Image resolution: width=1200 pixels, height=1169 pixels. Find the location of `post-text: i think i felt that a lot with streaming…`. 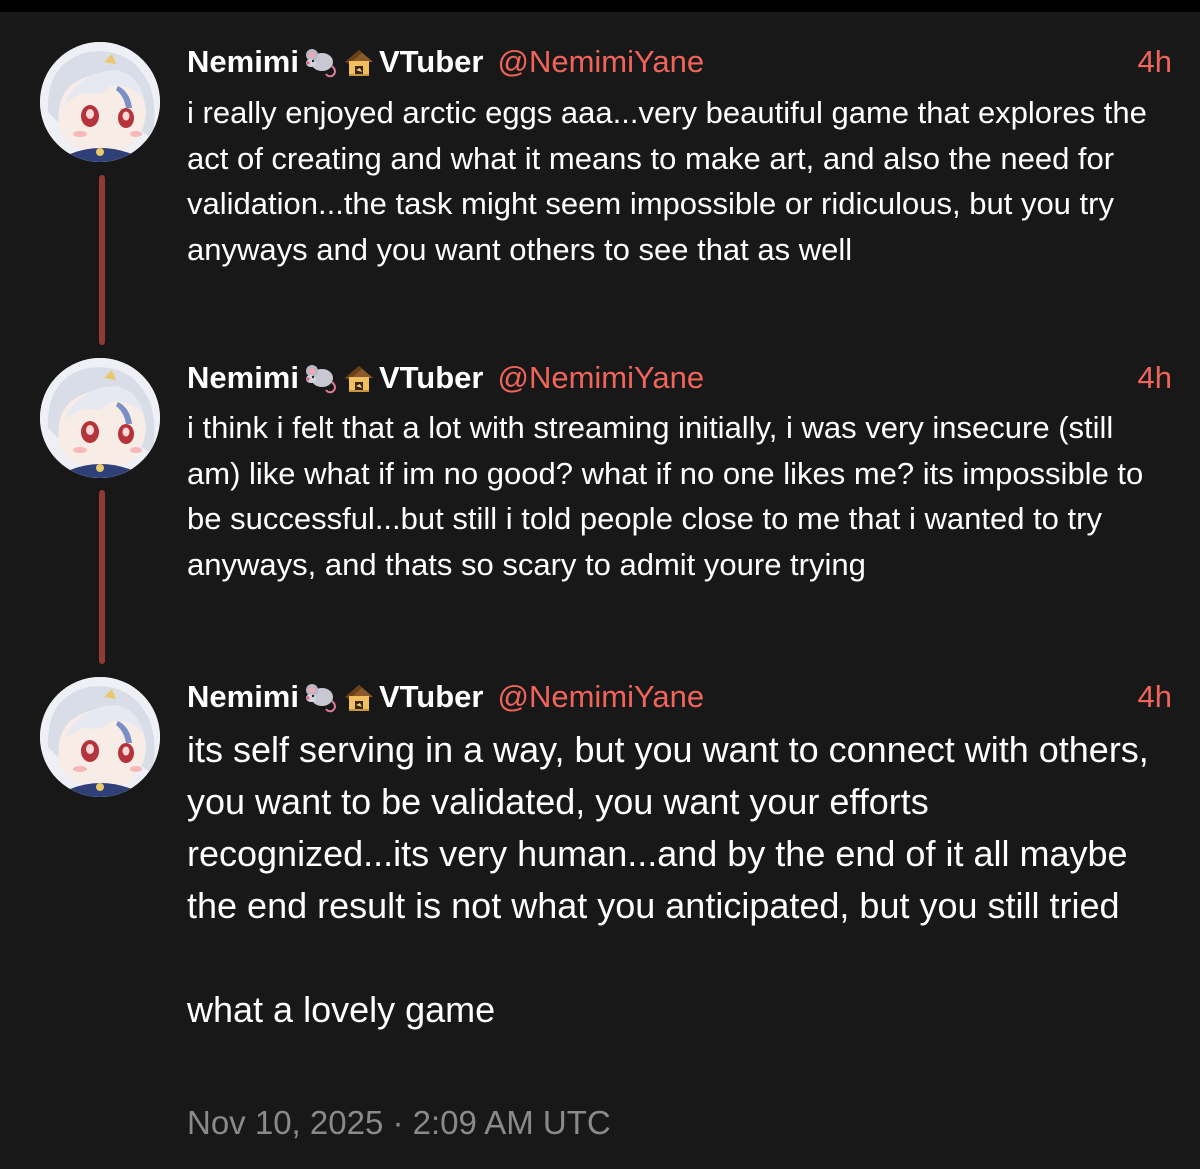

post-text: i think i felt that a lot with streaming… is located at coordinates (669, 496).